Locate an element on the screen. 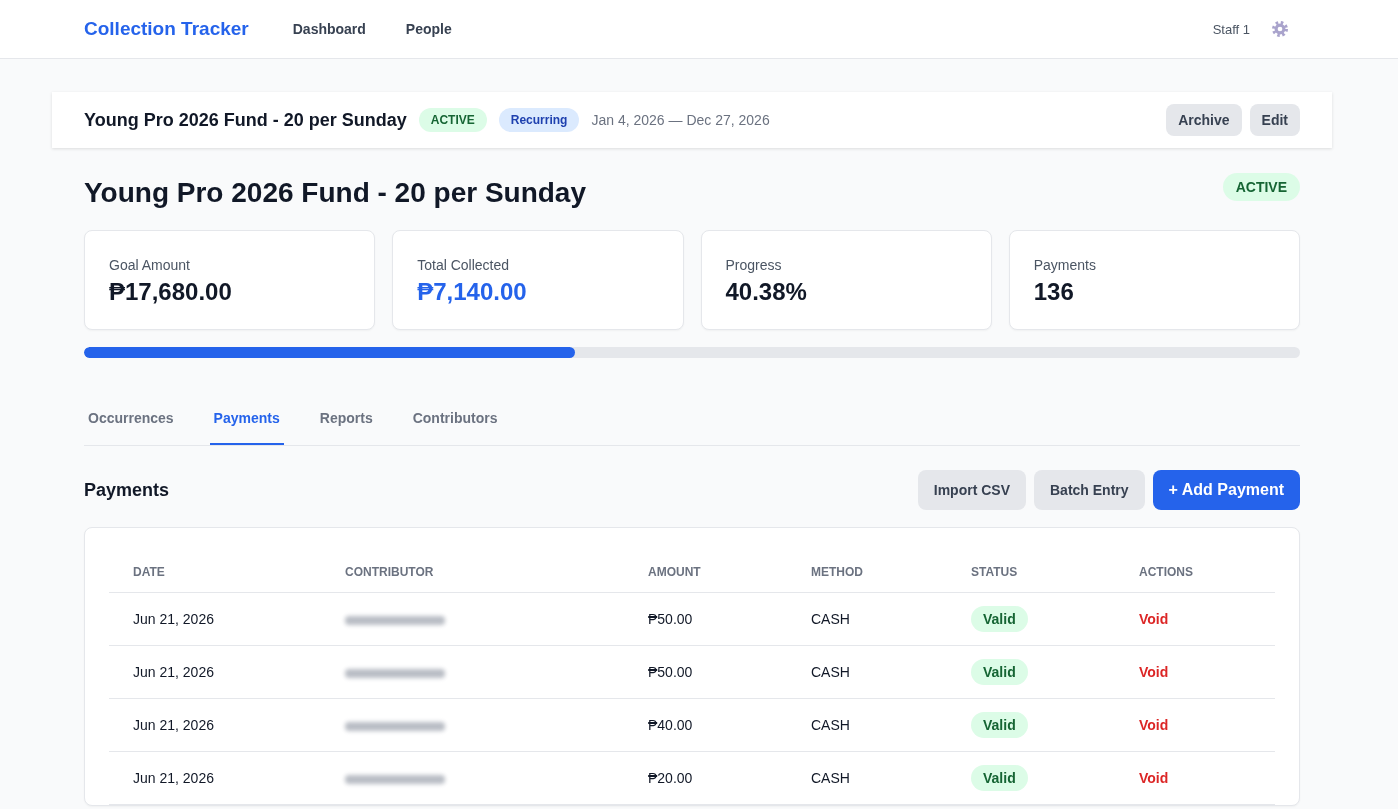 This screenshot has width=1398, height=809. stat-label: Progress is located at coordinates (754, 265).